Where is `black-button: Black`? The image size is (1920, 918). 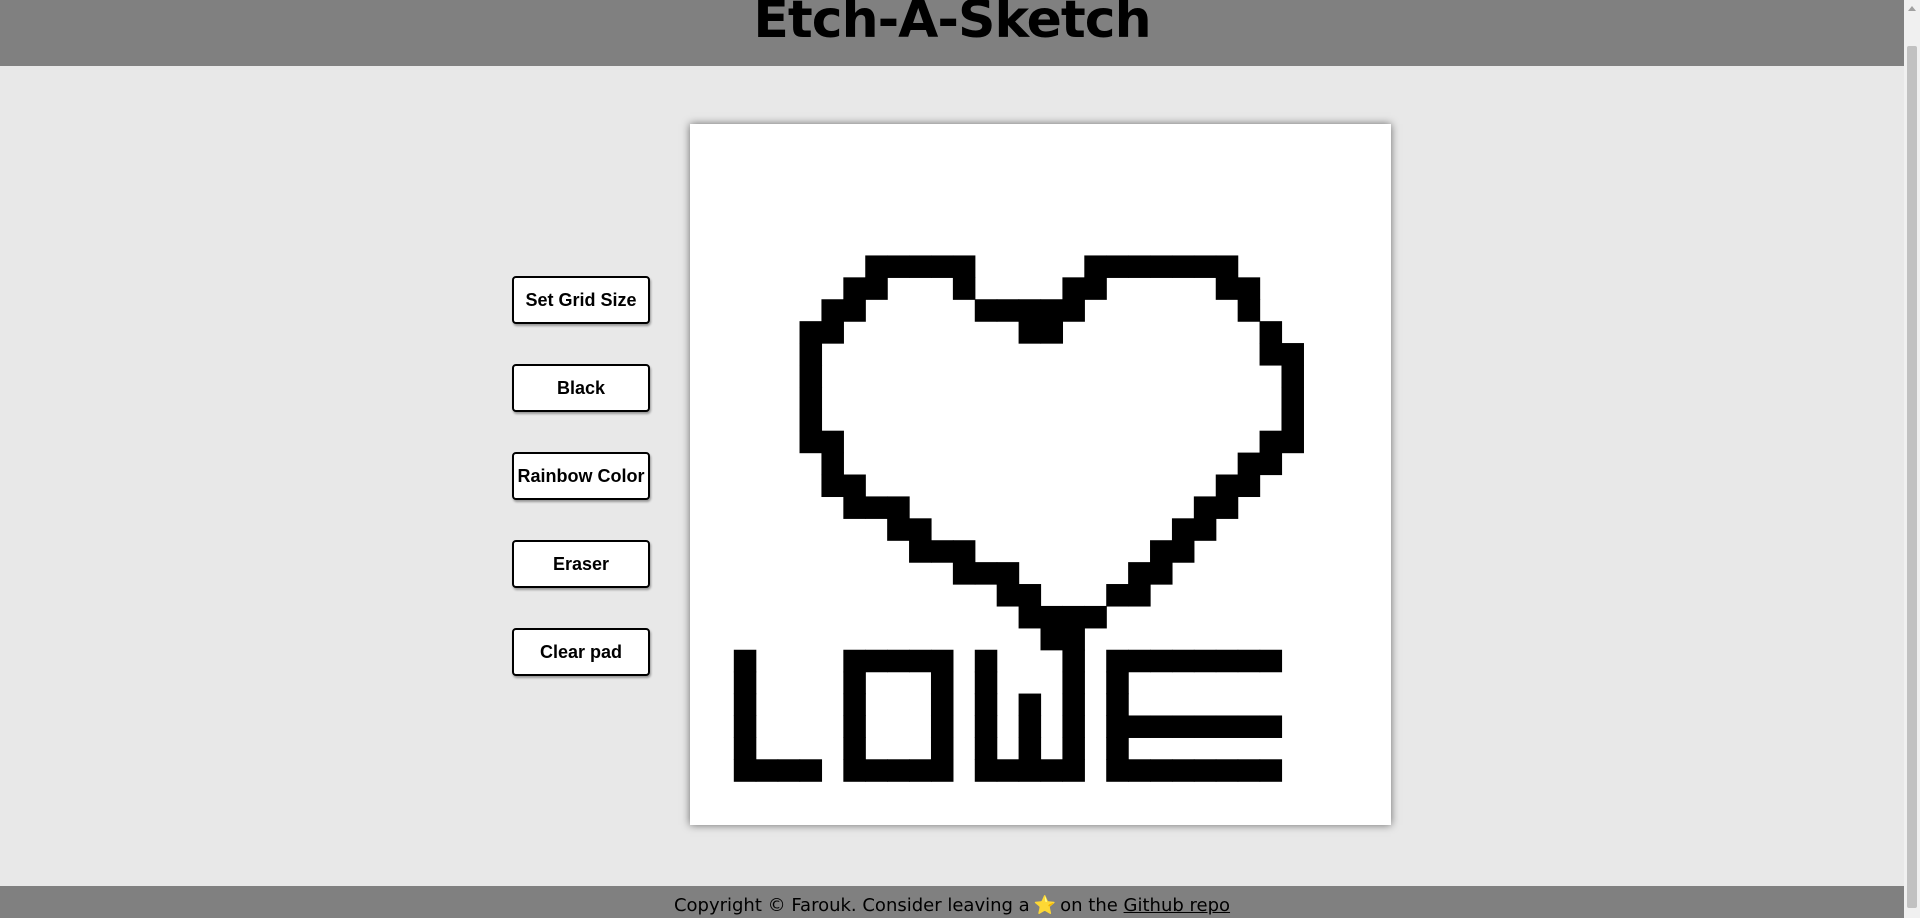
black-button: Black is located at coordinates (581, 388).